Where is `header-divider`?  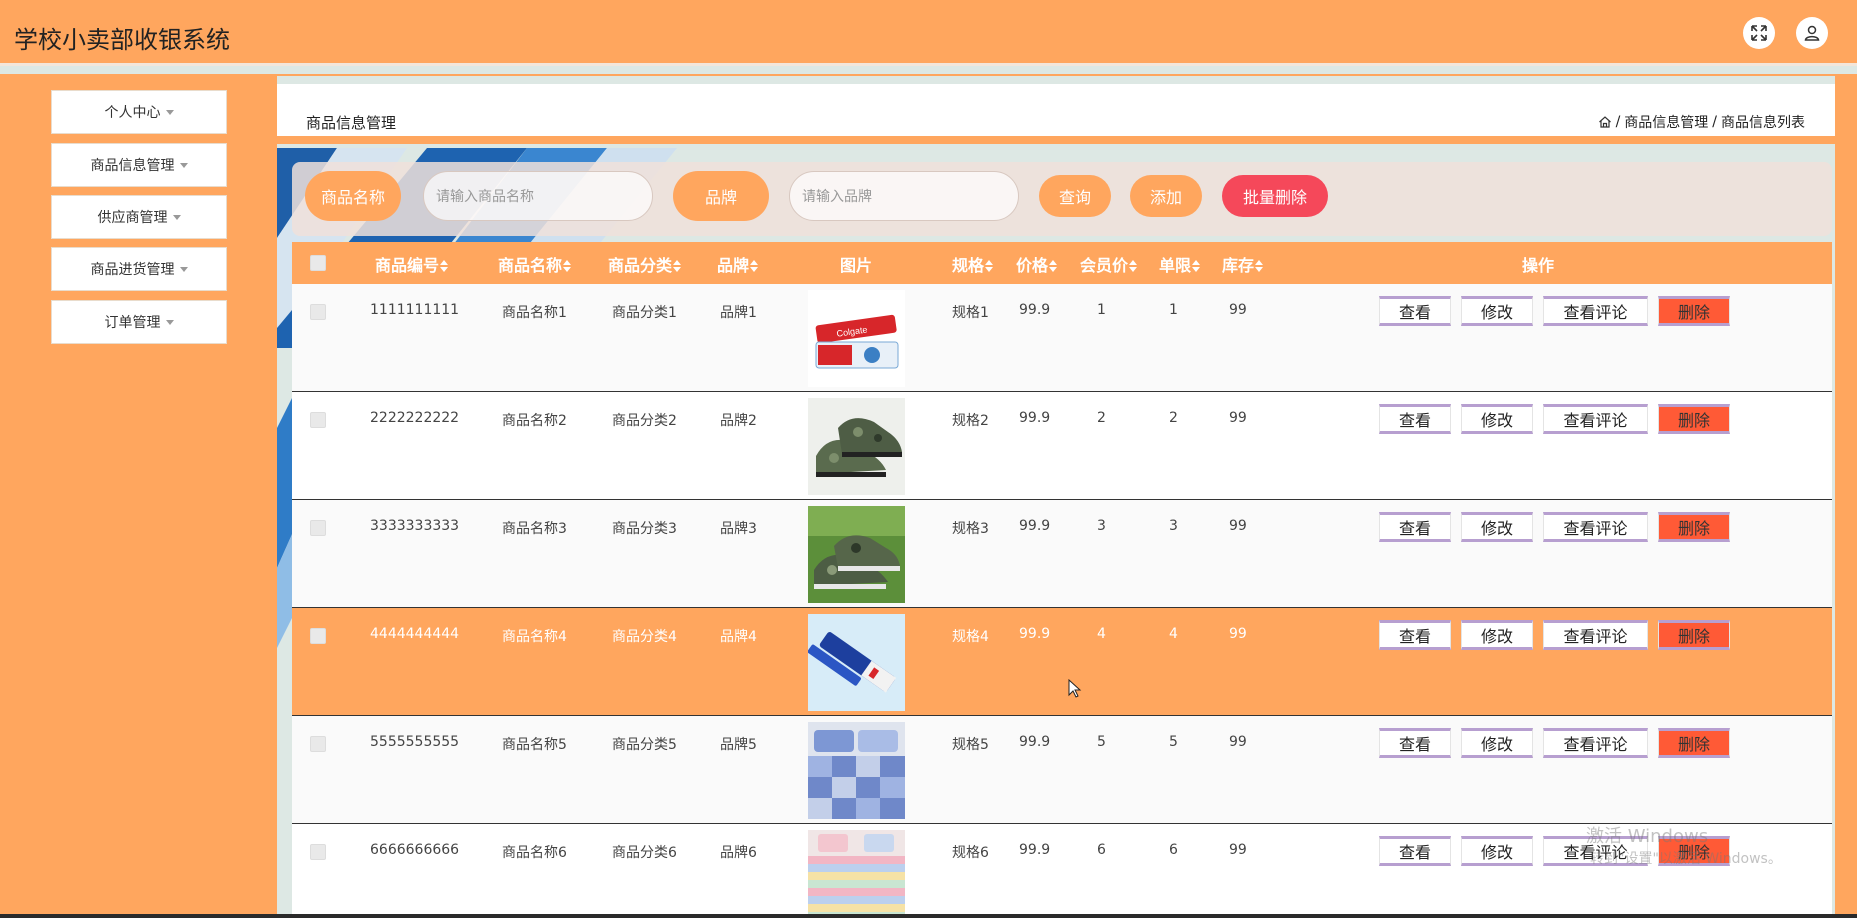
header-divider is located at coordinates (928, 70).